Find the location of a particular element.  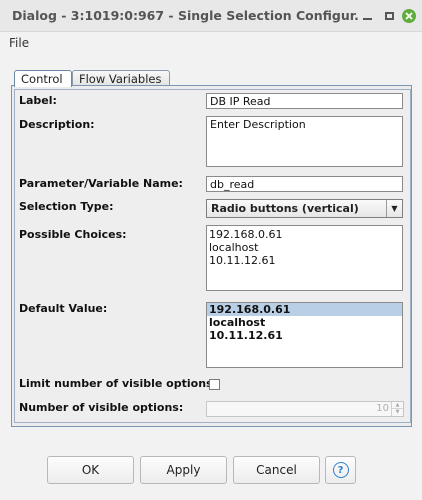

parameter-name-input: db_read is located at coordinates (304, 184).